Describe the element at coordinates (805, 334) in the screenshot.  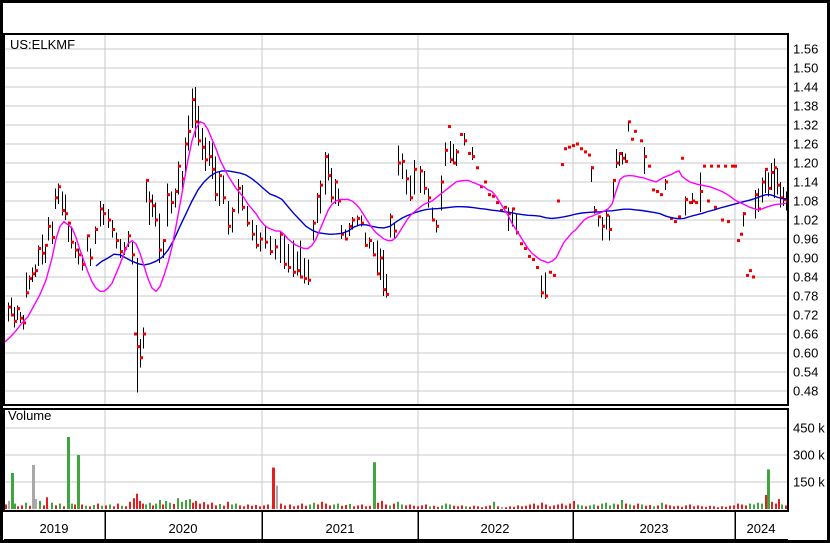
I see `price-tick-label: 0.66` at that location.